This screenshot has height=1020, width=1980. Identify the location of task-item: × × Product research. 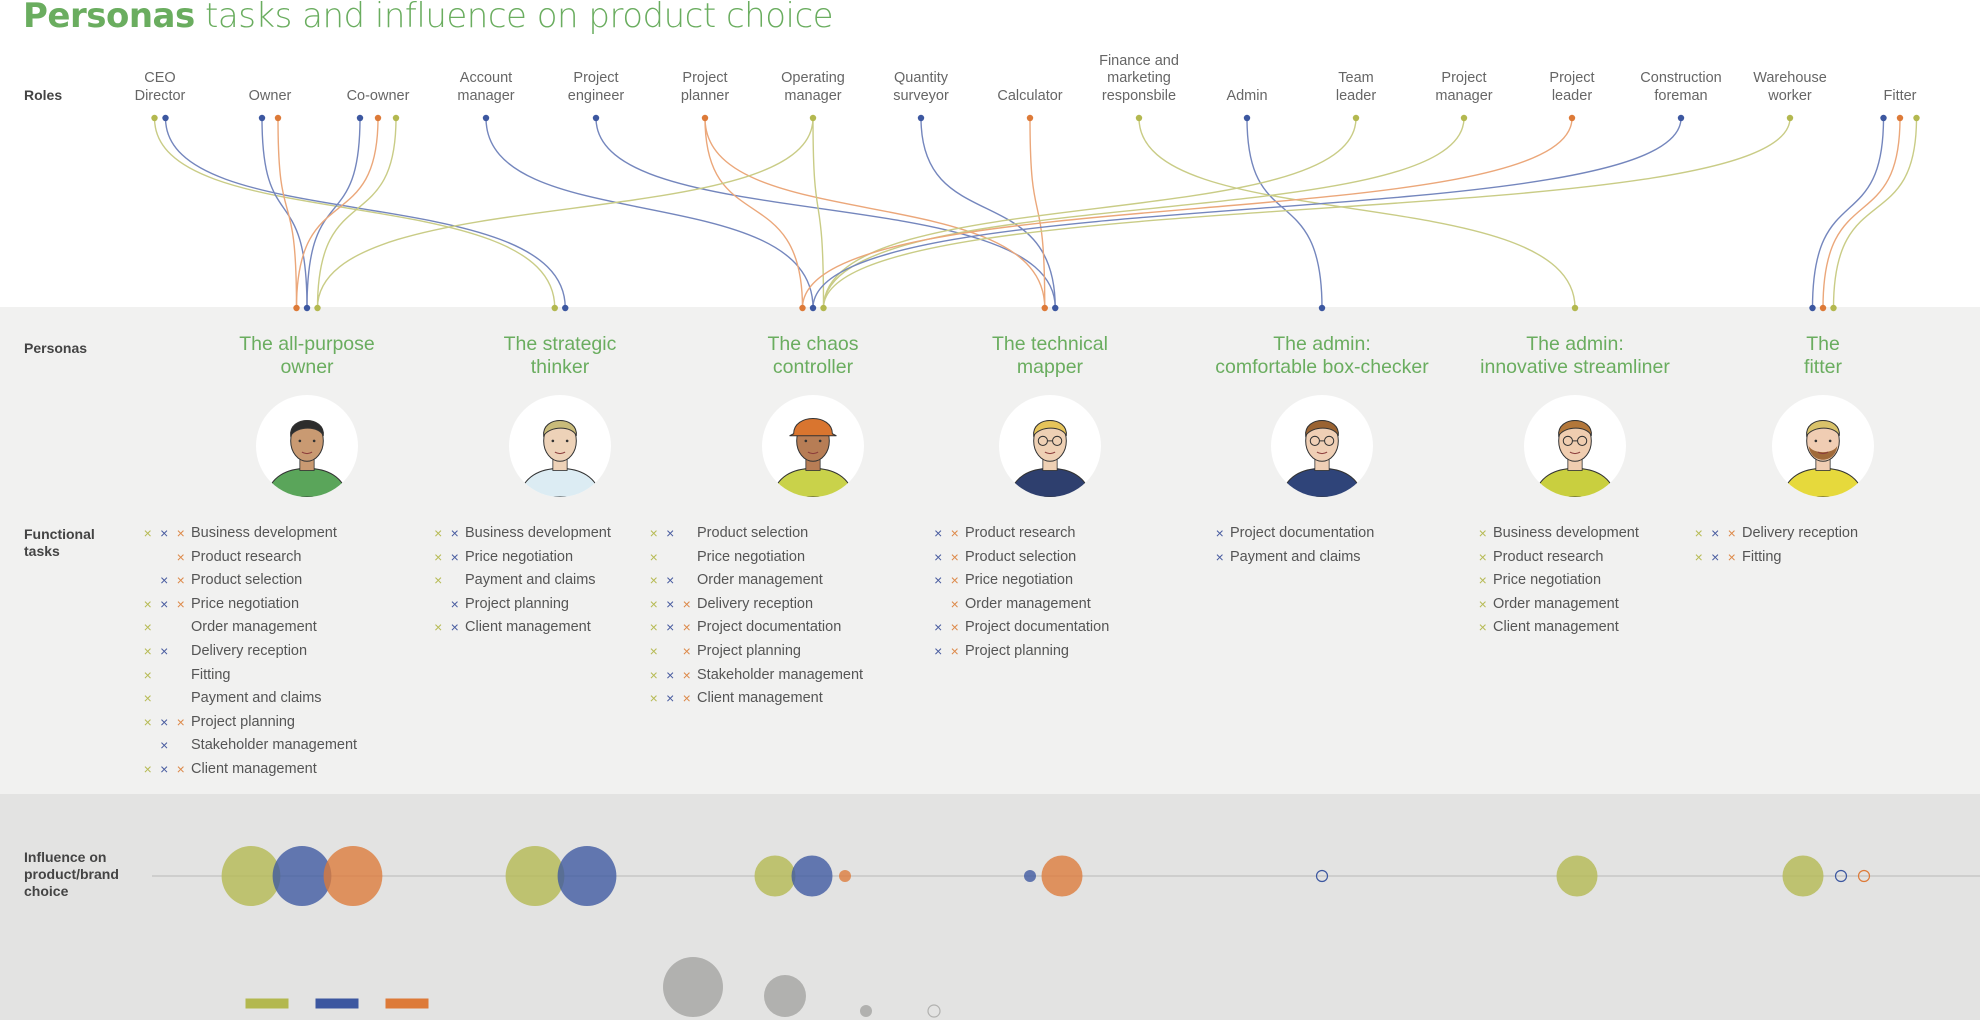
(1019, 534).